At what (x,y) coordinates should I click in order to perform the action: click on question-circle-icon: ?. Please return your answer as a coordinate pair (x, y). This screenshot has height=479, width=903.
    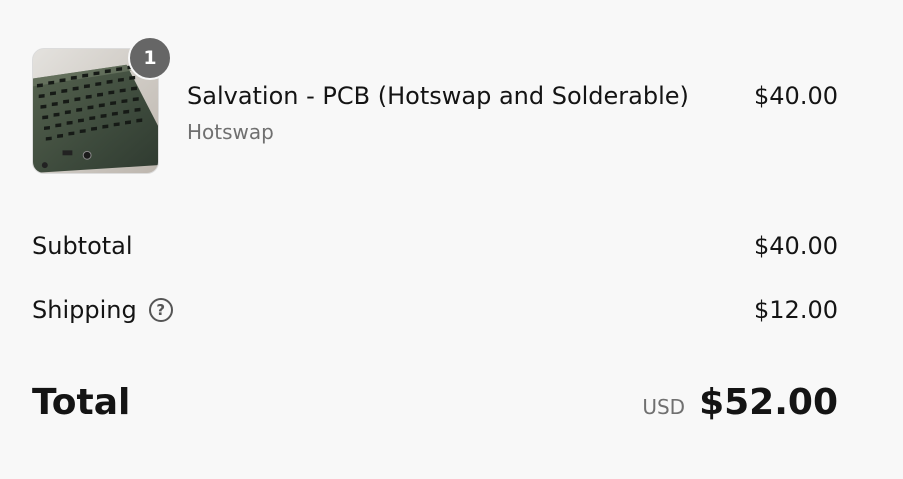
    Looking at the image, I should click on (160, 310).